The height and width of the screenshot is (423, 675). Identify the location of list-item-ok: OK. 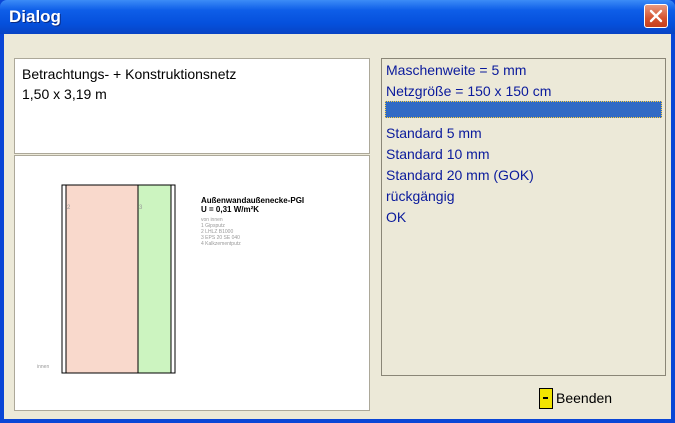
(396, 217).